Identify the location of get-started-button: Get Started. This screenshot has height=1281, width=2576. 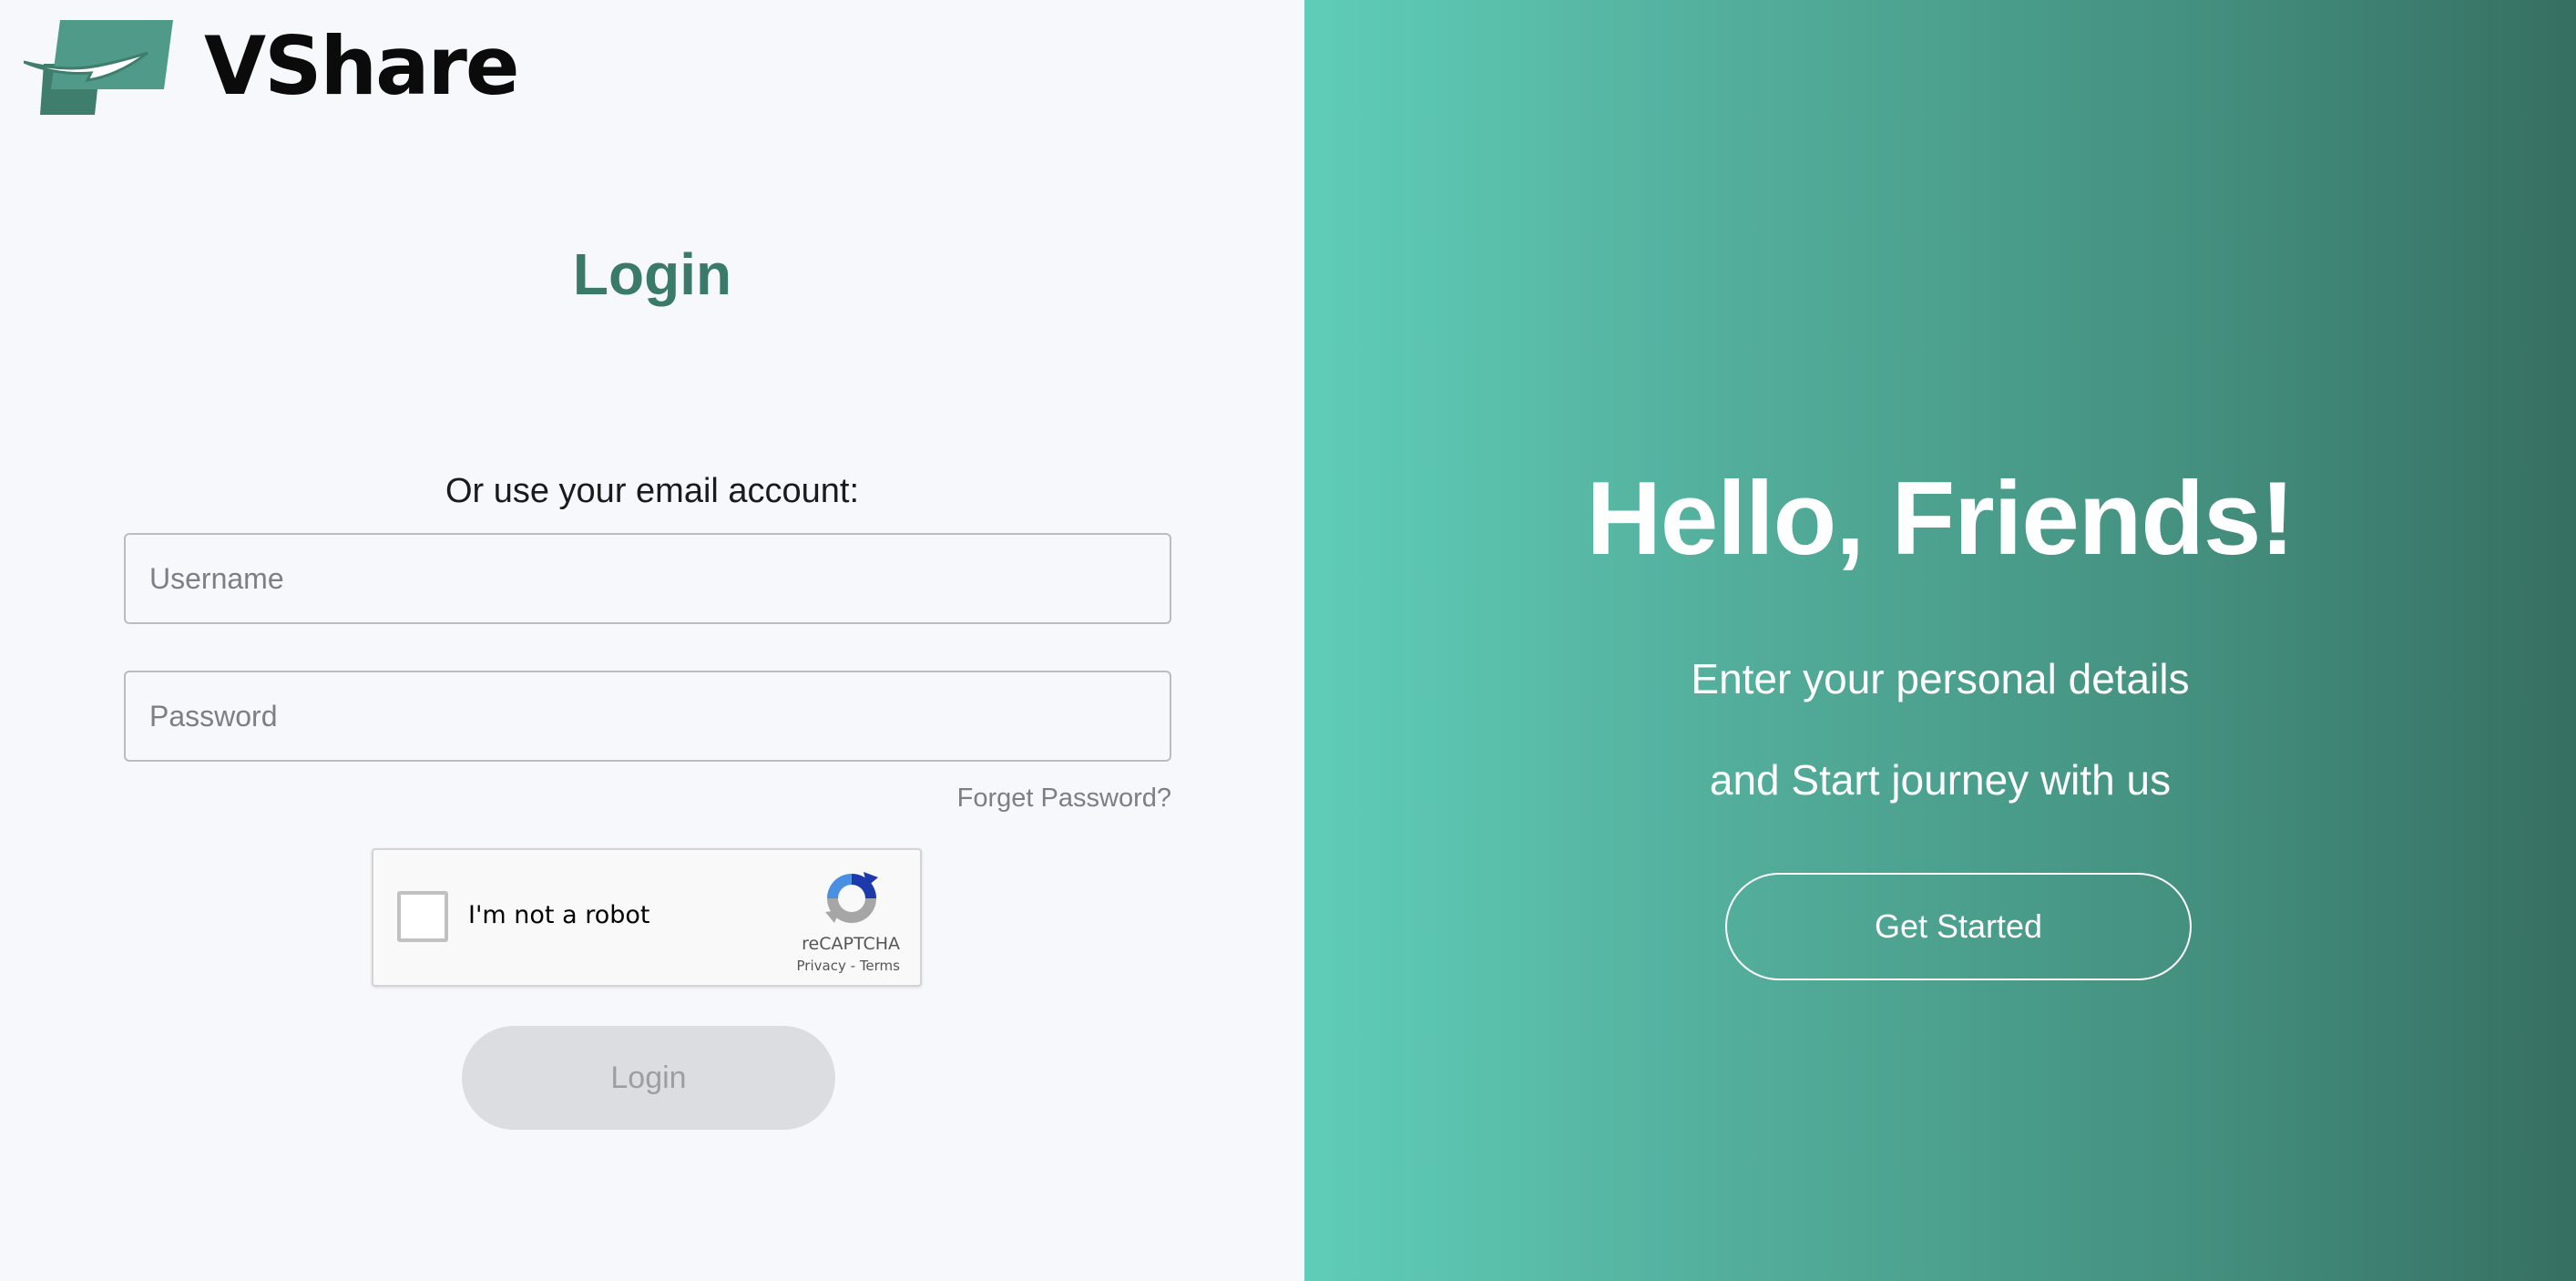
(1959, 927).